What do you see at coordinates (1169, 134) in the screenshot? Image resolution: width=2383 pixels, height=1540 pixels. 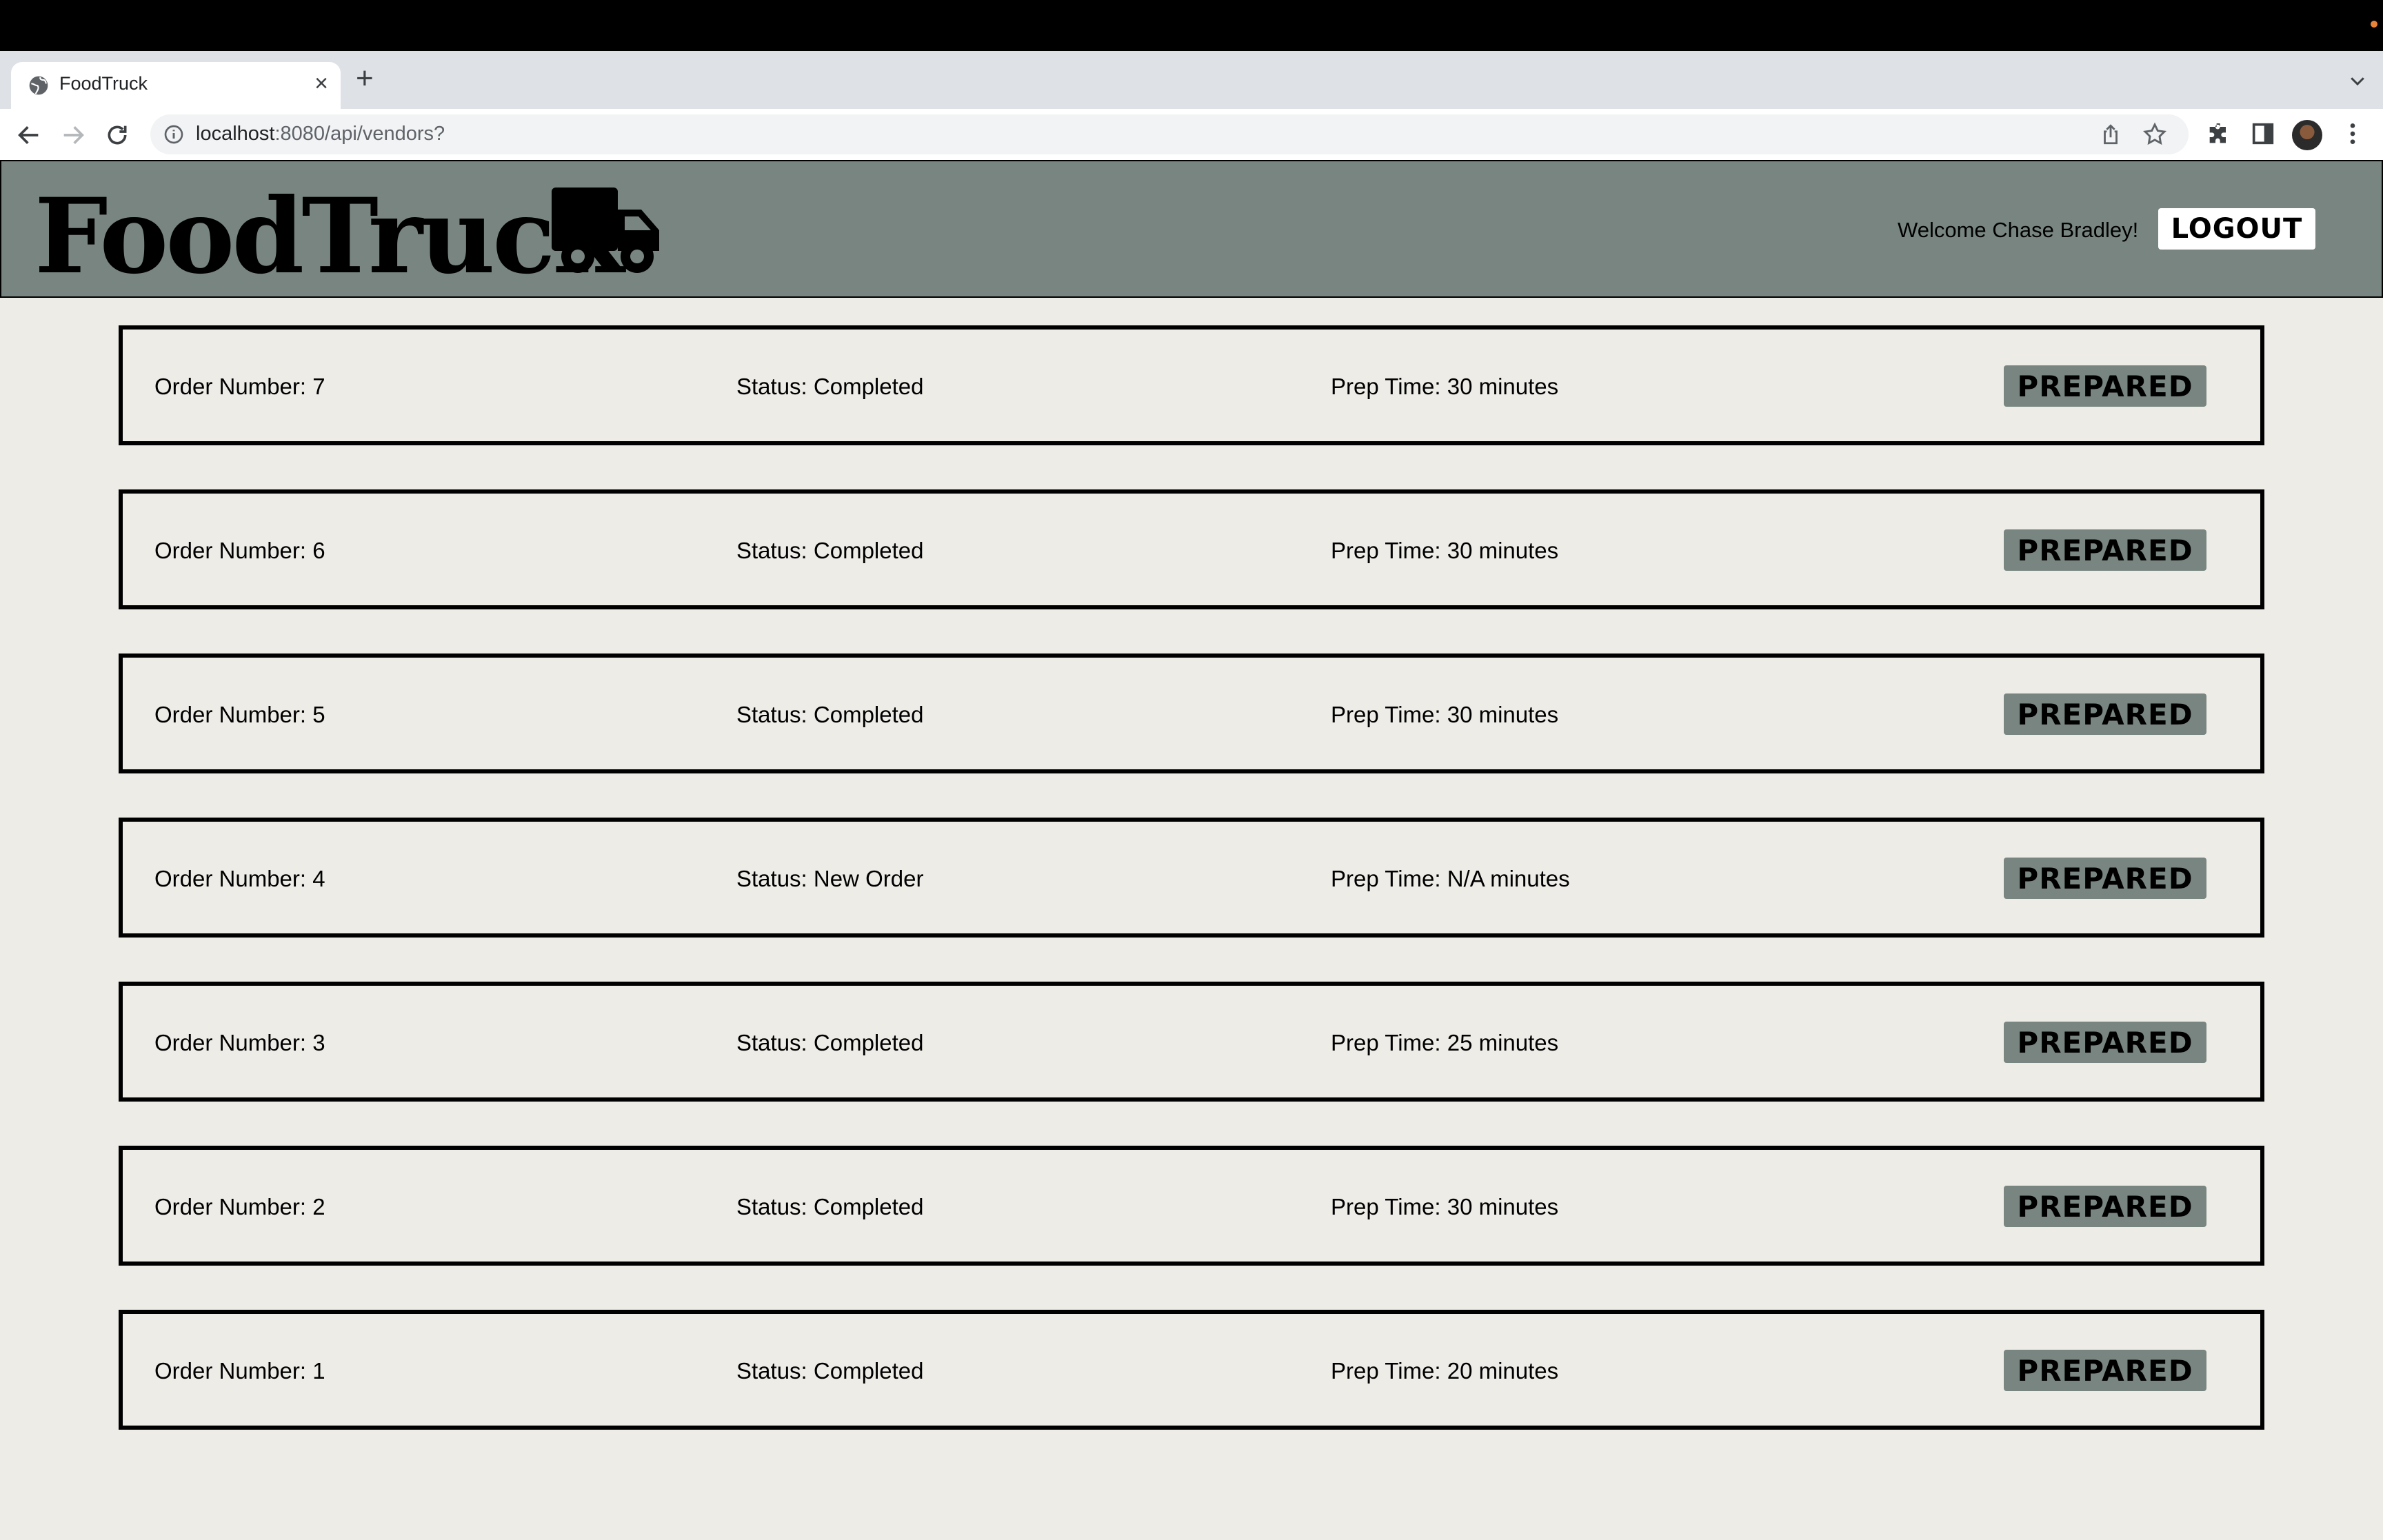 I see `address-bar: localhost:8080/api/vendors?` at bounding box center [1169, 134].